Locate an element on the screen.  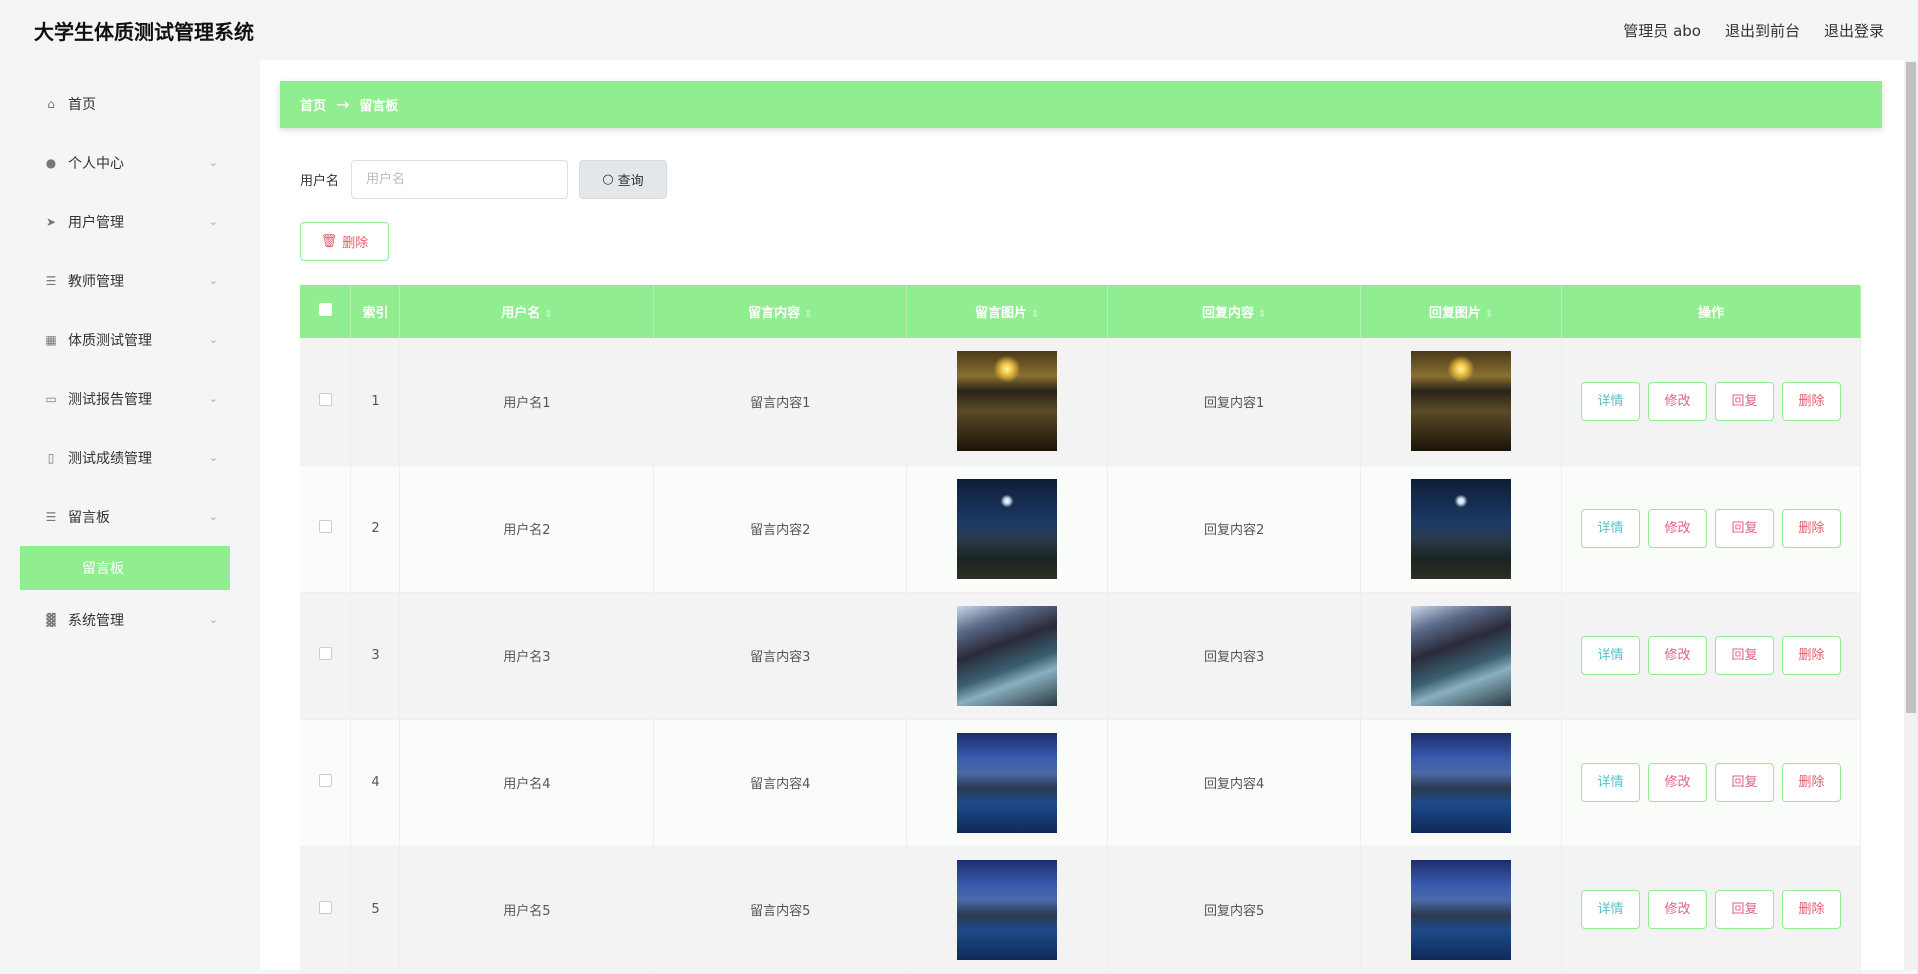
actions-cell: 详情 修改 回复 删除 is located at coordinates (1711, 529).